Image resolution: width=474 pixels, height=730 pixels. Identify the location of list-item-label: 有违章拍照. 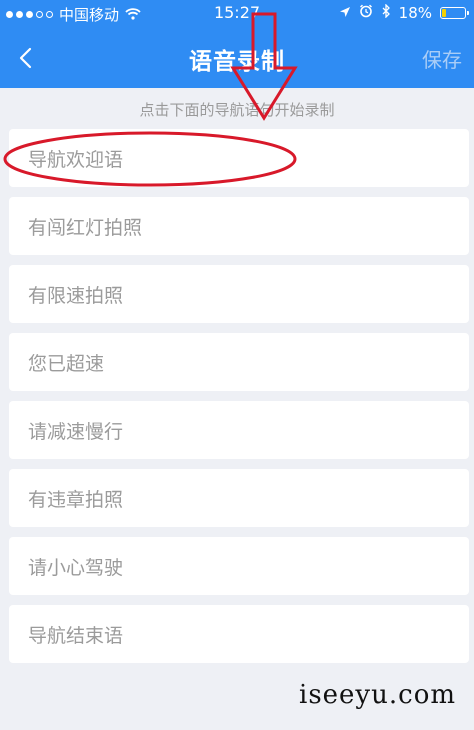
(76, 499).